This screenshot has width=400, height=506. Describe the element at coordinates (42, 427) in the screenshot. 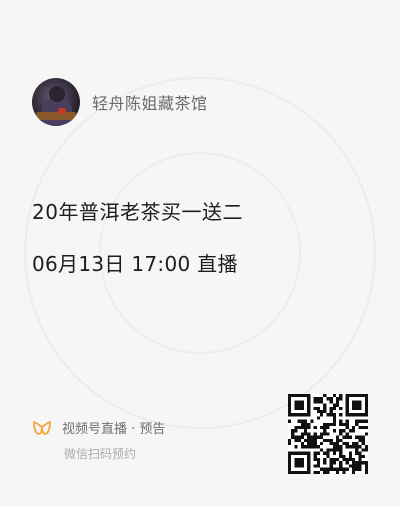

I see `wechat-channels-icon` at that location.